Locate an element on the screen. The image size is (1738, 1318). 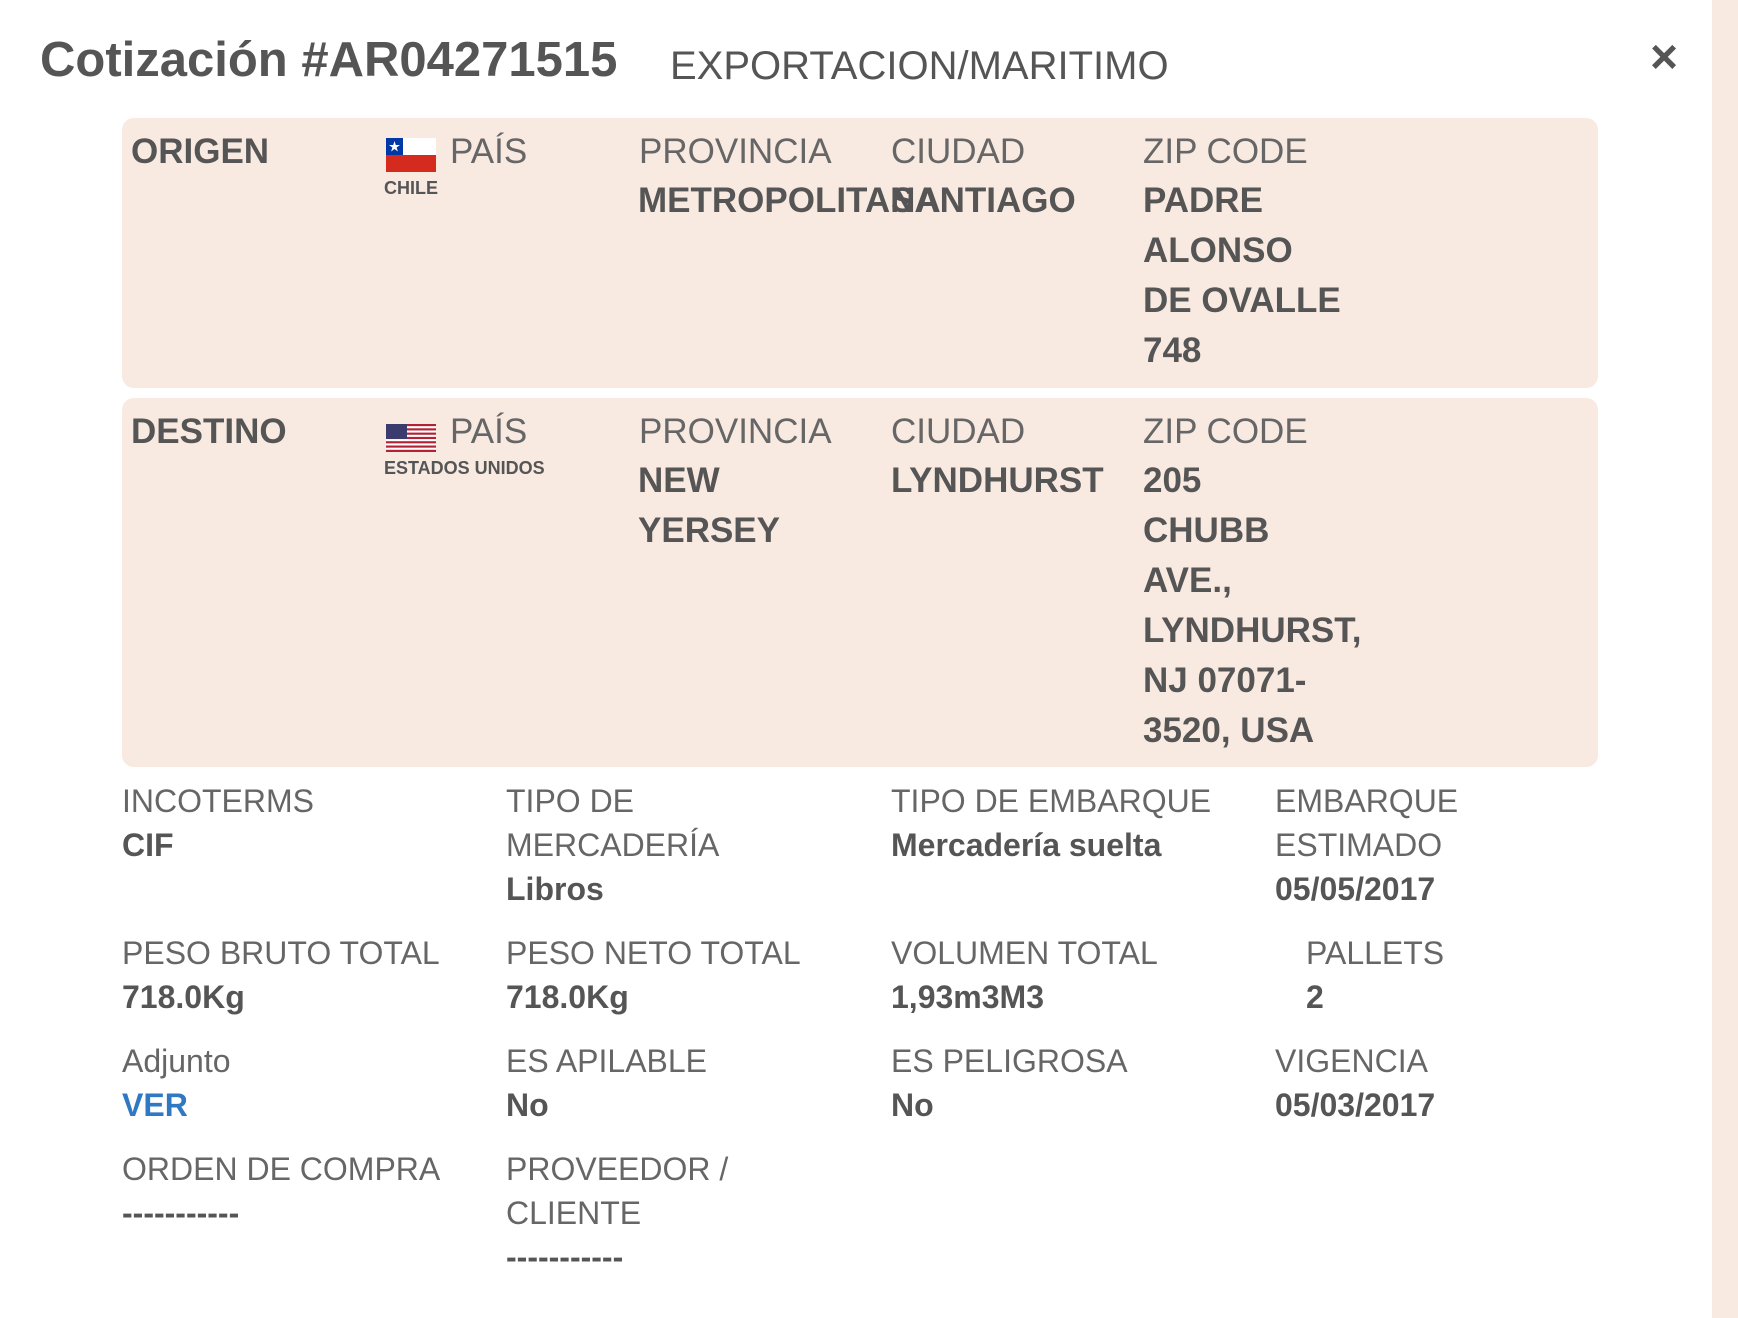
origin-label: ORIGEN is located at coordinates (200, 151).